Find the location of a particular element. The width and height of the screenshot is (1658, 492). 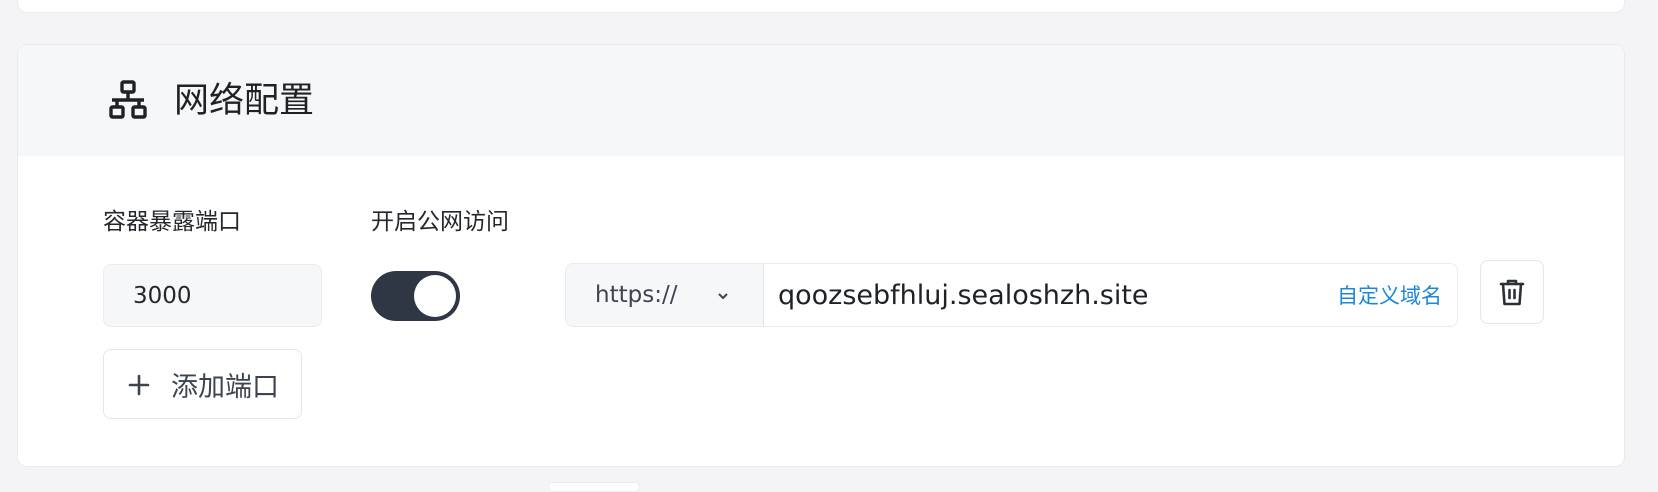

port-field-label: 容器暴露端口 is located at coordinates (172, 222).